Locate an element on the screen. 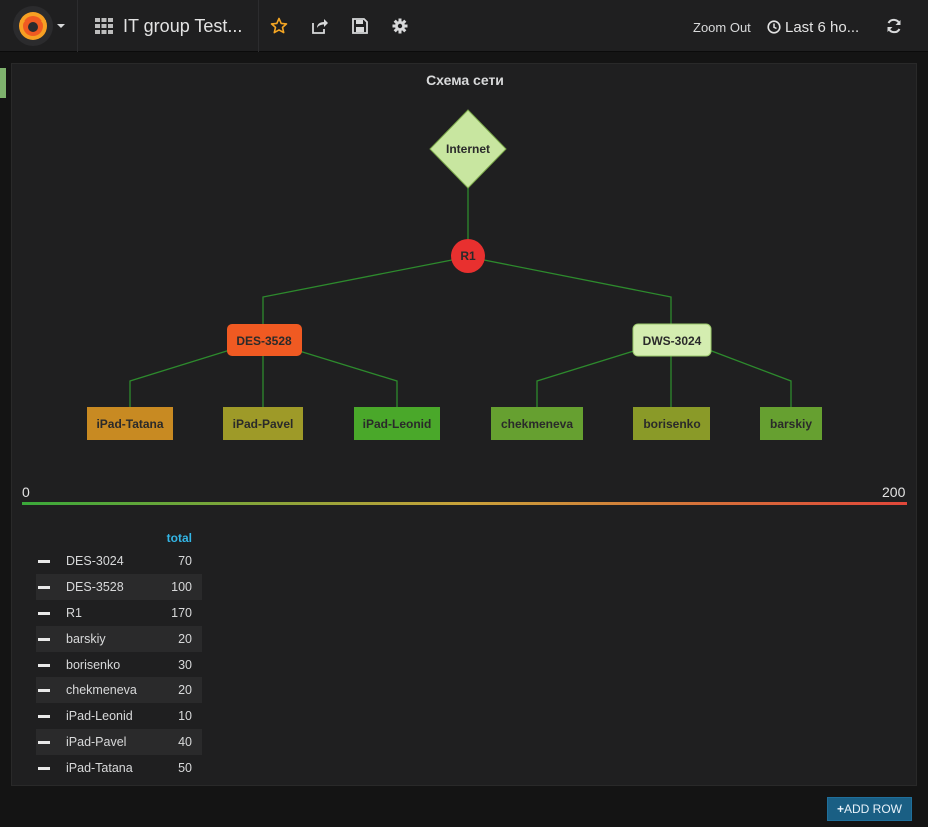  node-internet: Internet is located at coordinates (468, 149).